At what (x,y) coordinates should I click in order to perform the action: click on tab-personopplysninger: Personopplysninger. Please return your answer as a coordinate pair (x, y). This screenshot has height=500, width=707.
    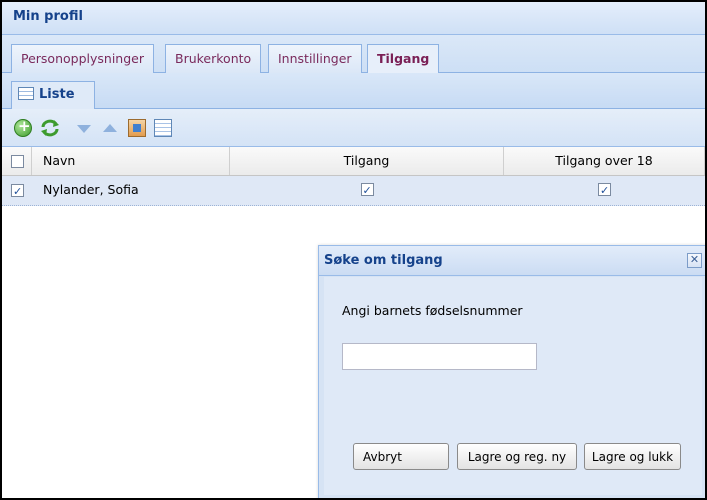
    Looking at the image, I should click on (82, 58).